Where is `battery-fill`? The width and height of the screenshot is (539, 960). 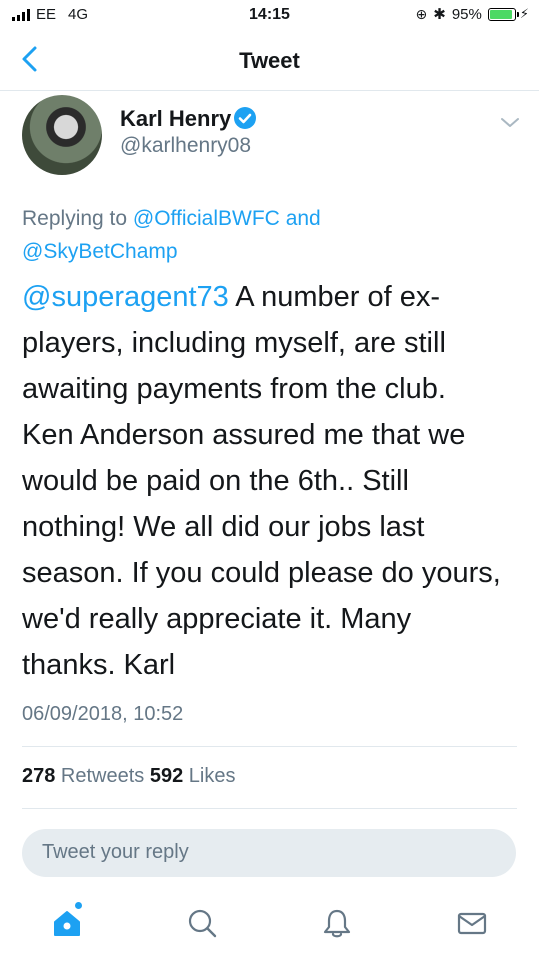 battery-fill is located at coordinates (500, 14).